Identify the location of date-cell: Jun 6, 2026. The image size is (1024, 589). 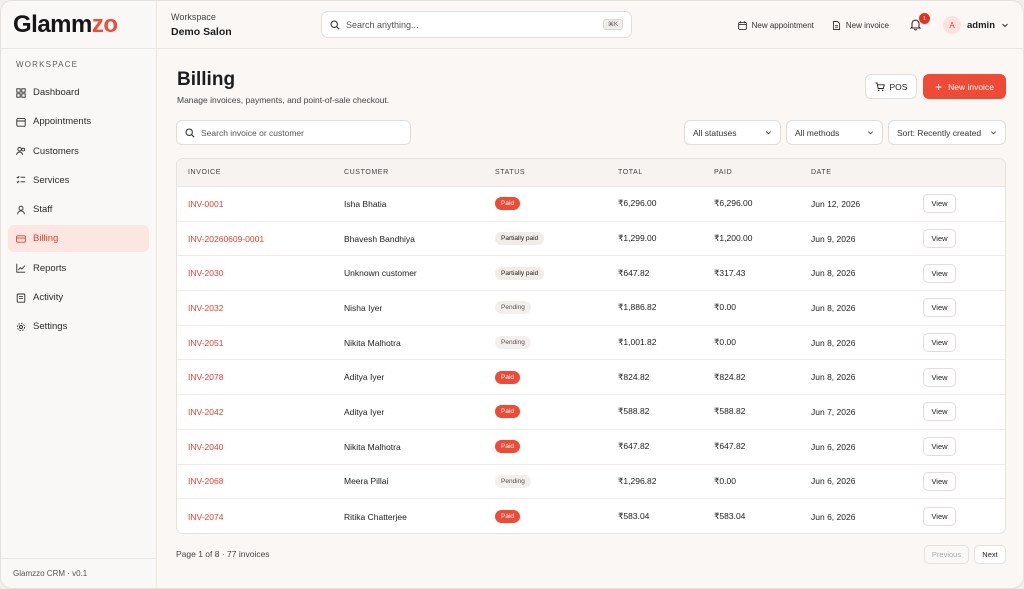
(833, 481).